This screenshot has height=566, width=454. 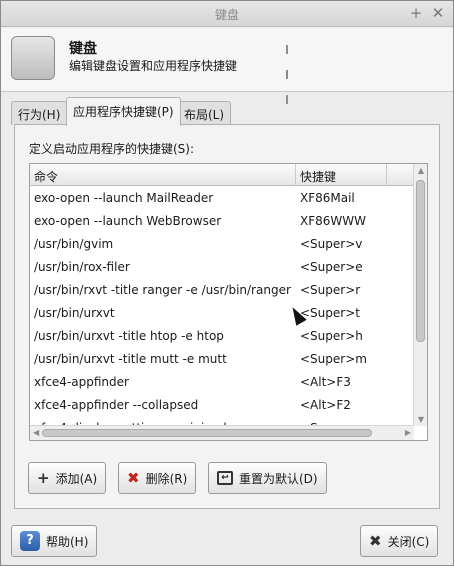 I want to click on row-command: /usr/bin/rox-filer, so click(x=82, y=267).